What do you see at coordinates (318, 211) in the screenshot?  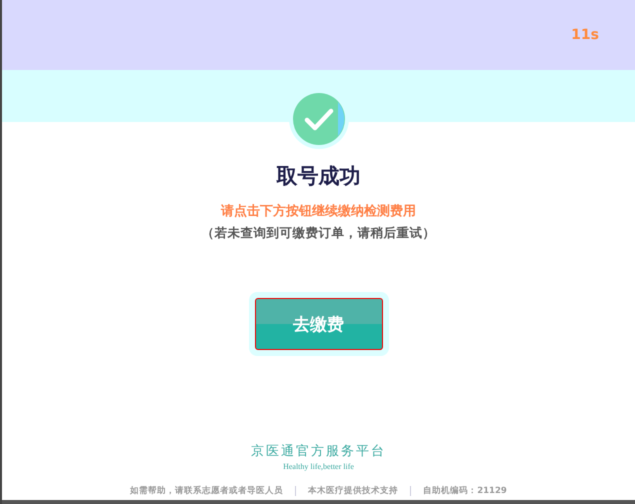 I see `instruction-text: 请点击下方按钮继续缴纳检测费用` at bounding box center [318, 211].